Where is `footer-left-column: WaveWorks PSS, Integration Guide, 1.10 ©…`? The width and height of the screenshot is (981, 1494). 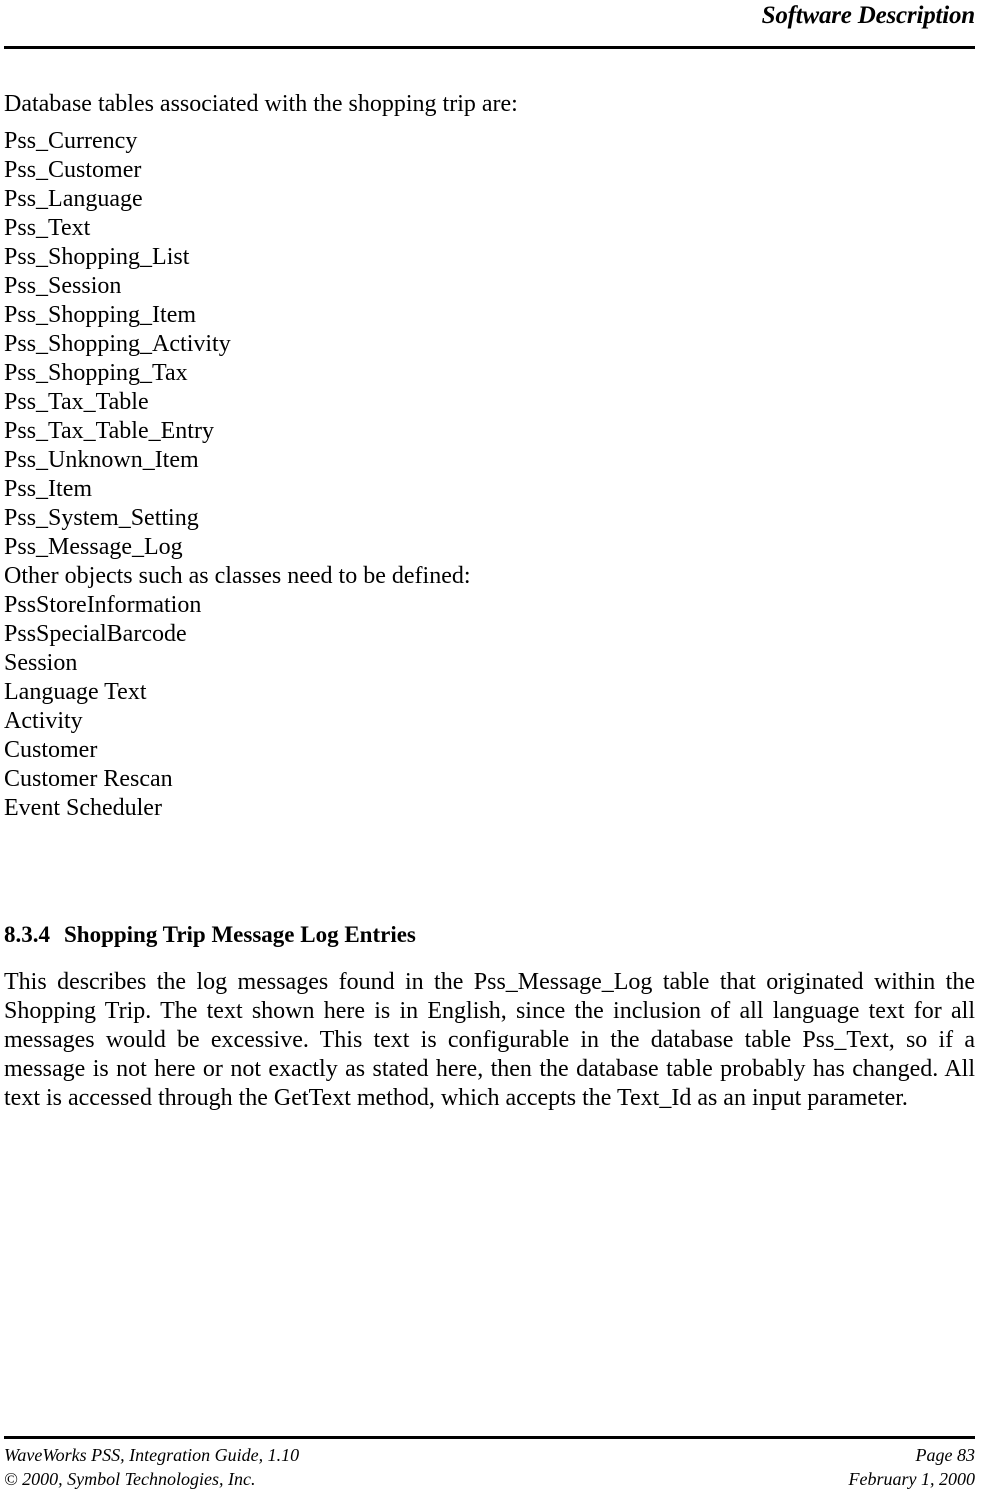
footer-left-column: WaveWorks PSS, Integration Guide, 1.10 ©… is located at coordinates (151, 1467).